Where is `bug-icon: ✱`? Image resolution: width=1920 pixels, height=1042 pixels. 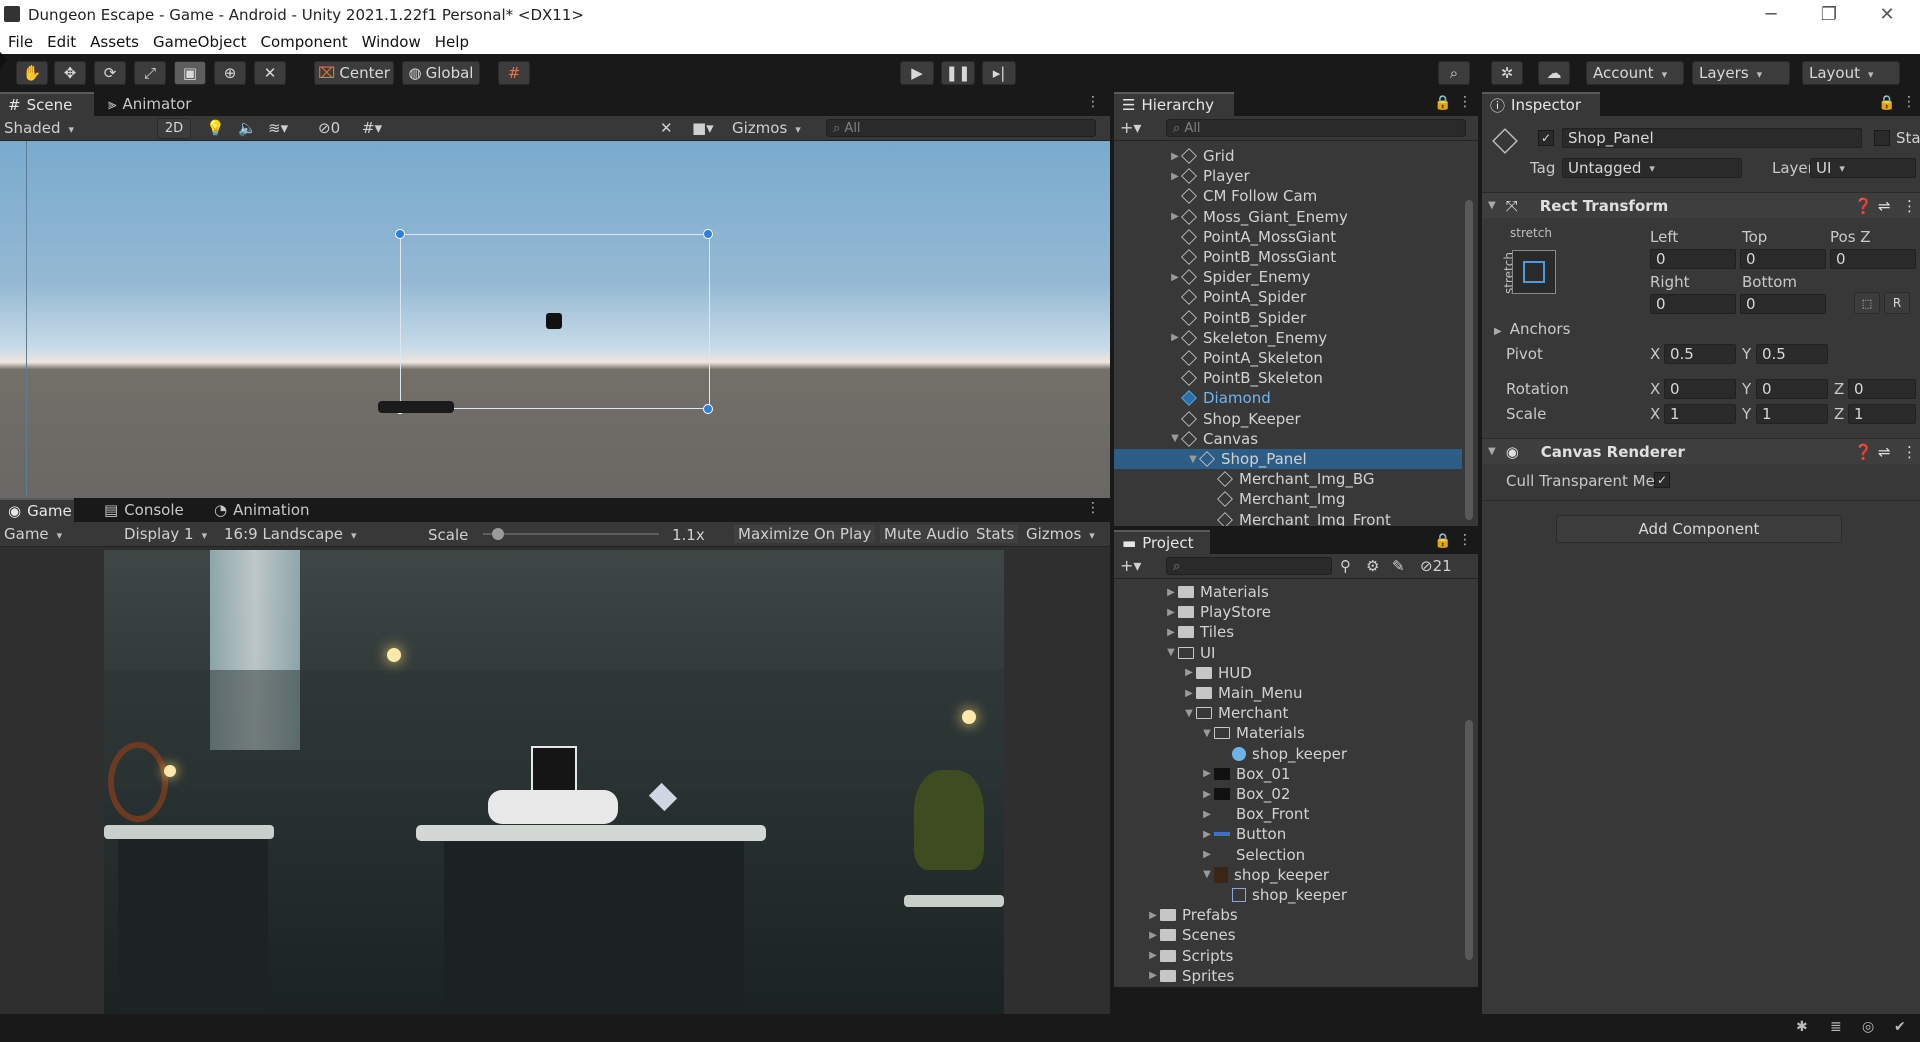 bug-icon: ✱ is located at coordinates (1802, 1027).